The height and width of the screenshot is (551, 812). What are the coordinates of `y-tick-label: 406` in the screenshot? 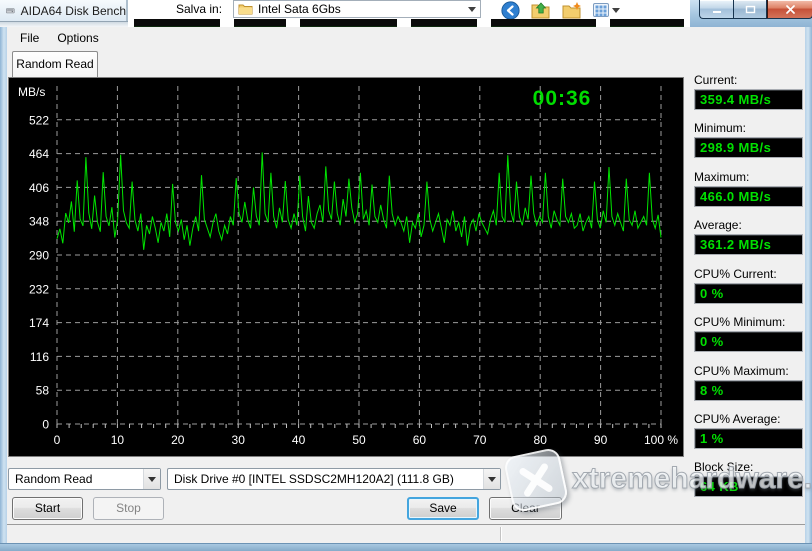 It's located at (39, 188).